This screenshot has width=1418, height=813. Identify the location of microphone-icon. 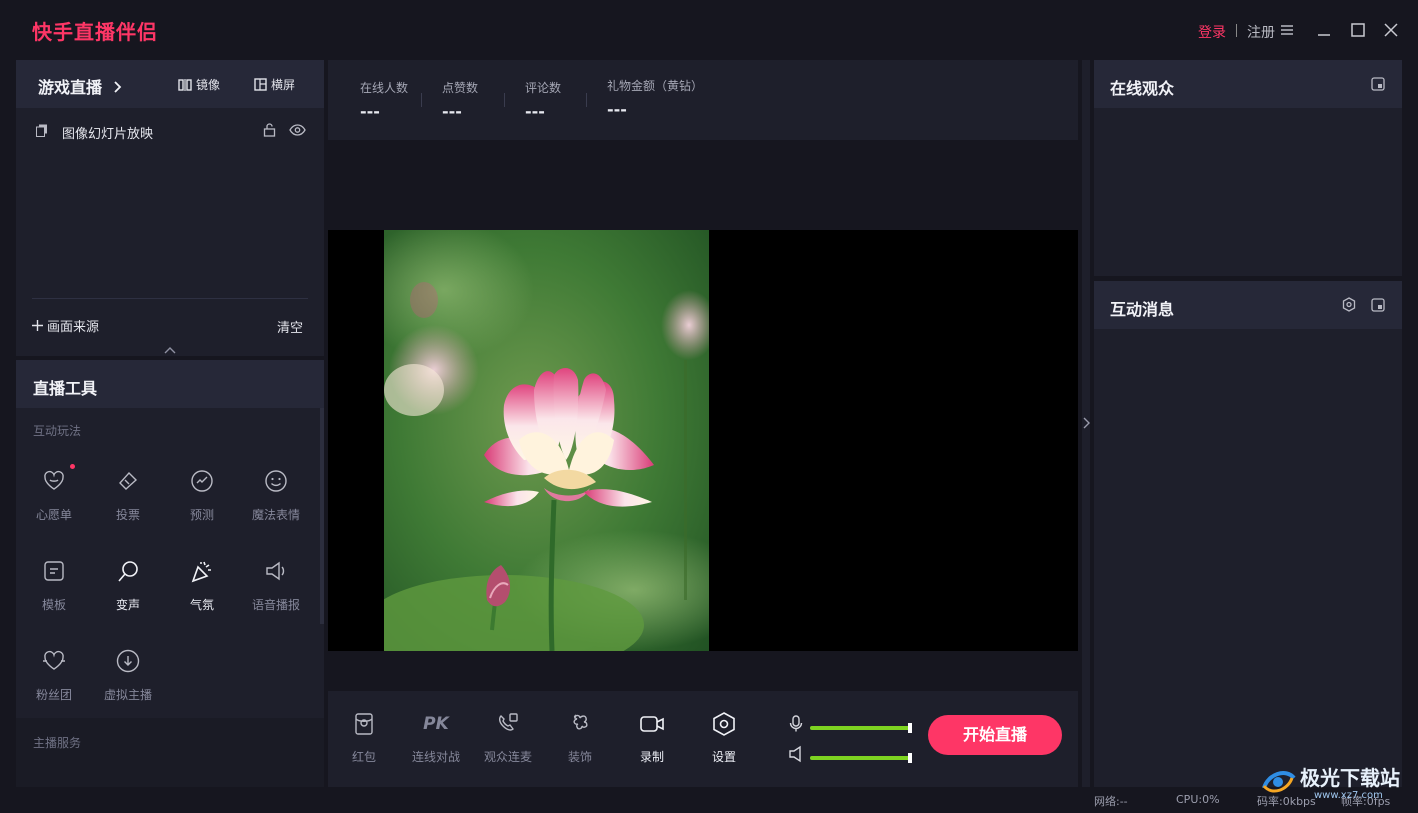
(796, 724).